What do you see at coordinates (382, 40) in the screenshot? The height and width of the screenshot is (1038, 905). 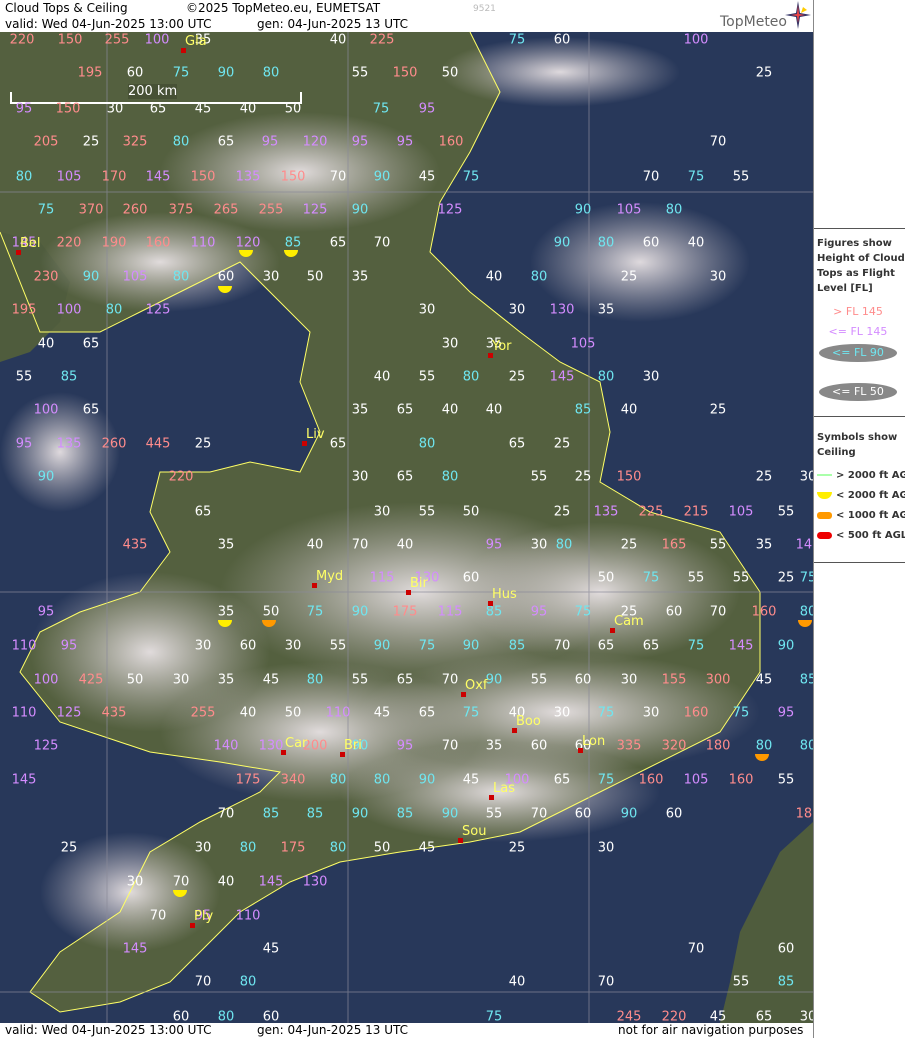 I see `flight-level-label: 225` at bounding box center [382, 40].